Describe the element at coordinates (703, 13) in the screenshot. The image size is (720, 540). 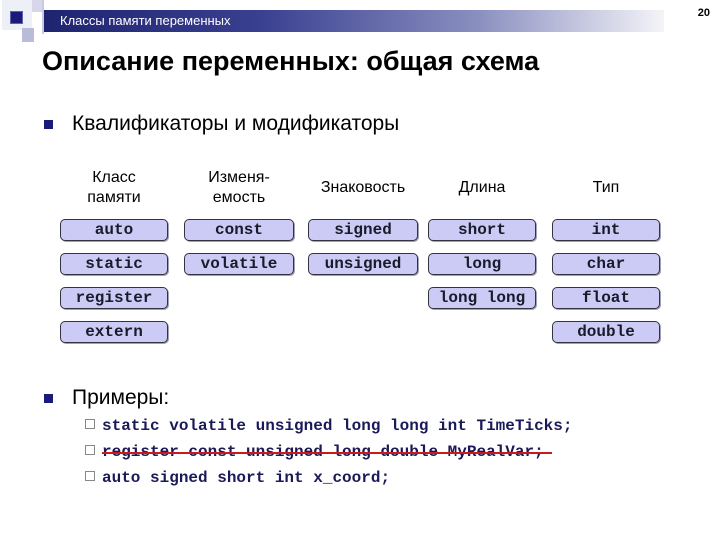
I see `page-number: 20` at that location.